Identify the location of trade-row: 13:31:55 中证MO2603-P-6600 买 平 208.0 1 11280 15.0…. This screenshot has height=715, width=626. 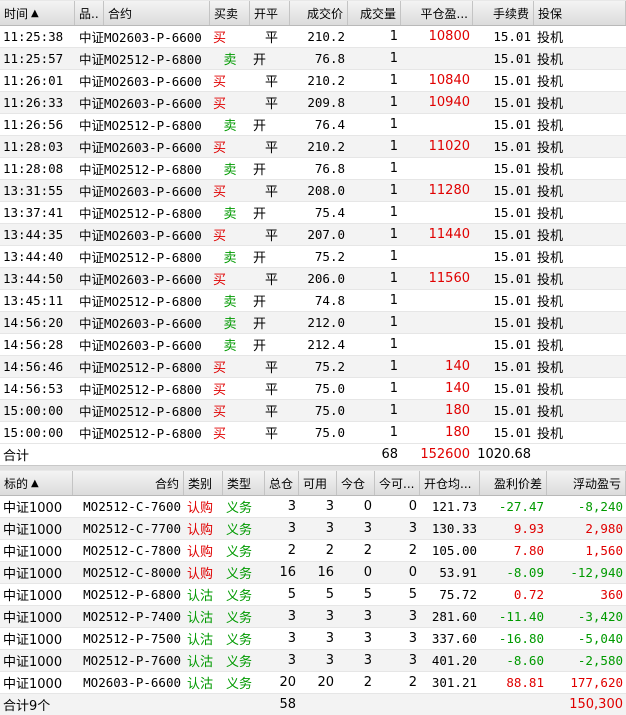
(313, 191).